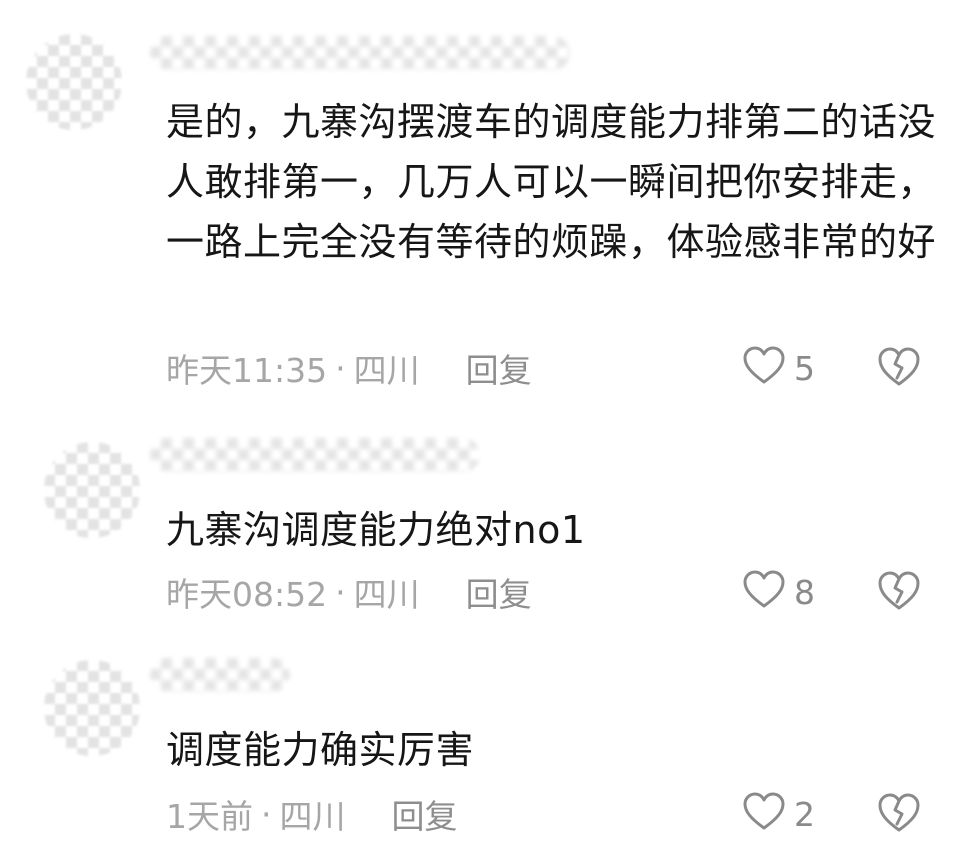 The height and width of the screenshot is (864, 960). I want to click on like-button: 8, so click(778, 592).